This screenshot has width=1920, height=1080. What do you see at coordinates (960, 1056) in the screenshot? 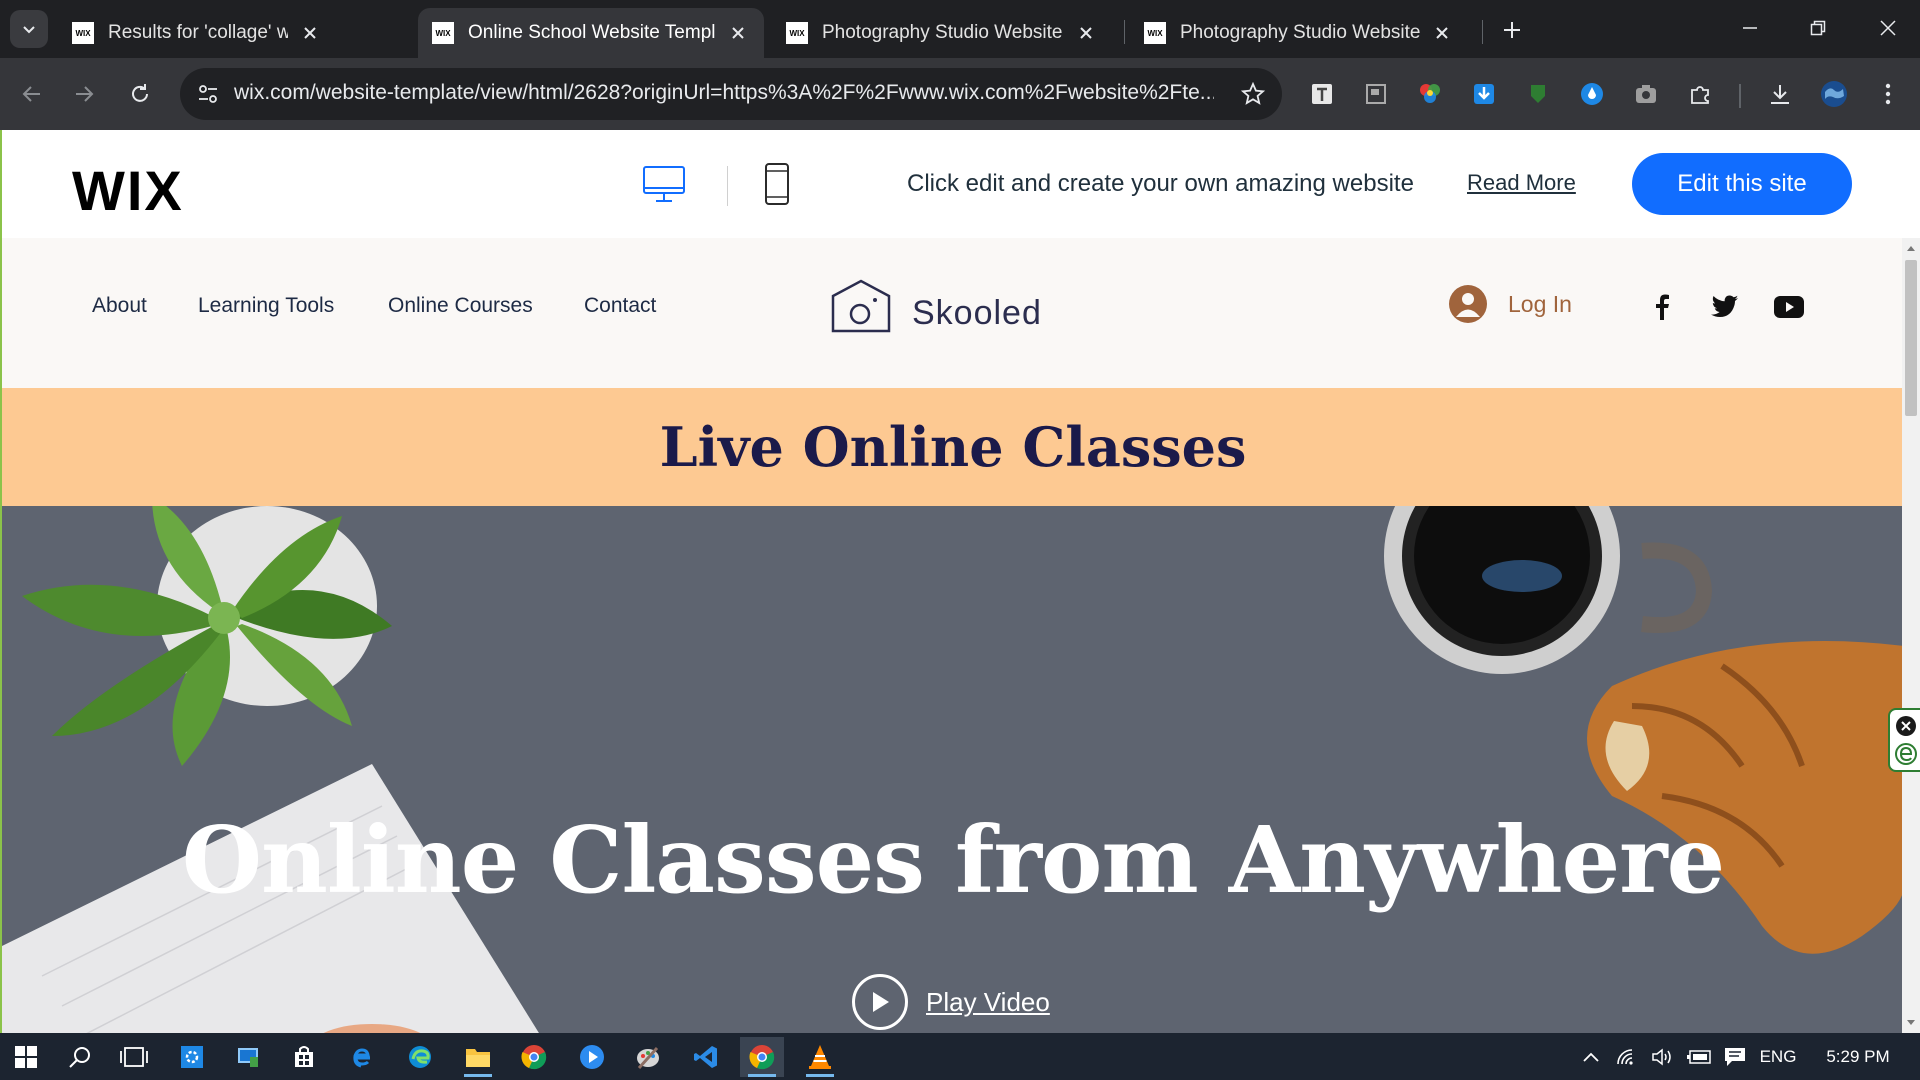
I see `windows-taskbar: ENG 5:29 PM` at bounding box center [960, 1056].